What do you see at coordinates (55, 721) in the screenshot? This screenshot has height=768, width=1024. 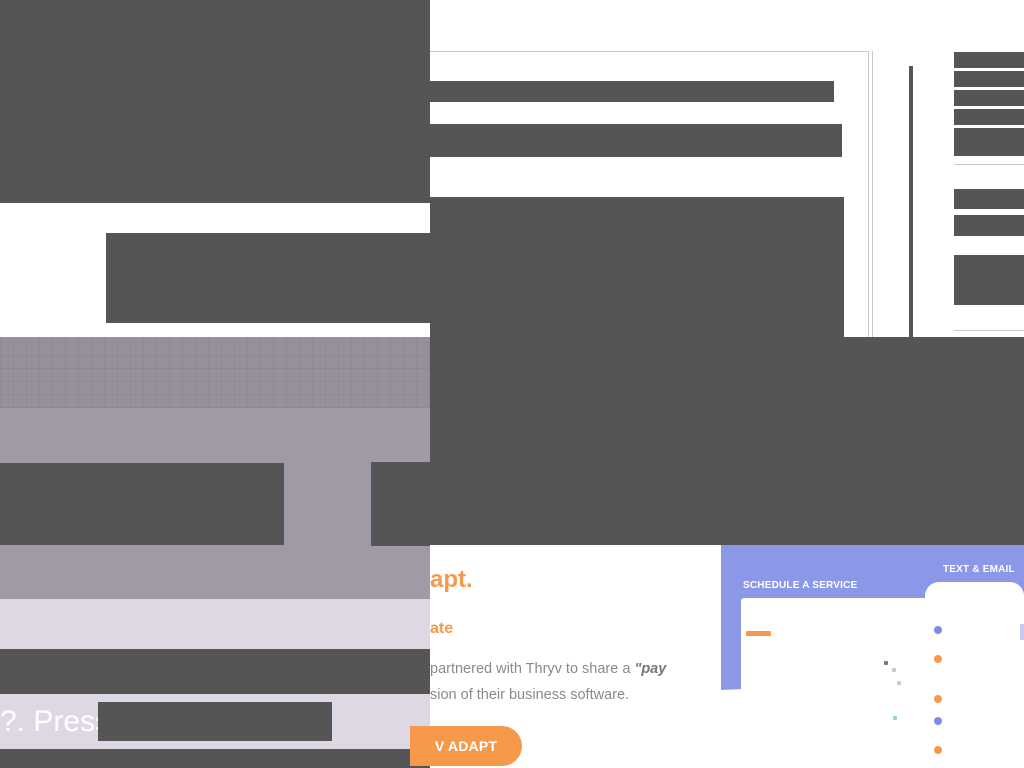 I see `press-text: ?. Press` at bounding box center [55, 721].